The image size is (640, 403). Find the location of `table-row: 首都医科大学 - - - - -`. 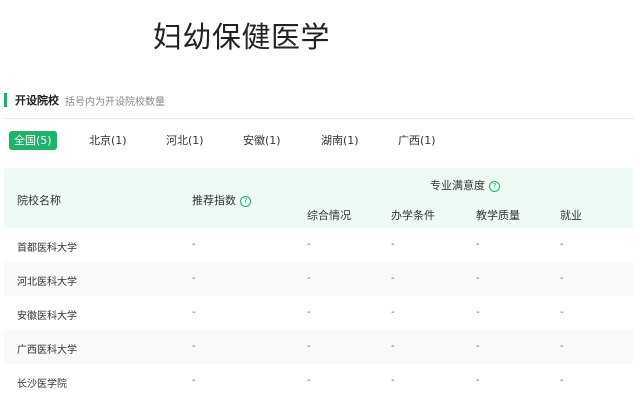

table-row: 首都医科大学 - - - - - is located at coordinates (318, 245).